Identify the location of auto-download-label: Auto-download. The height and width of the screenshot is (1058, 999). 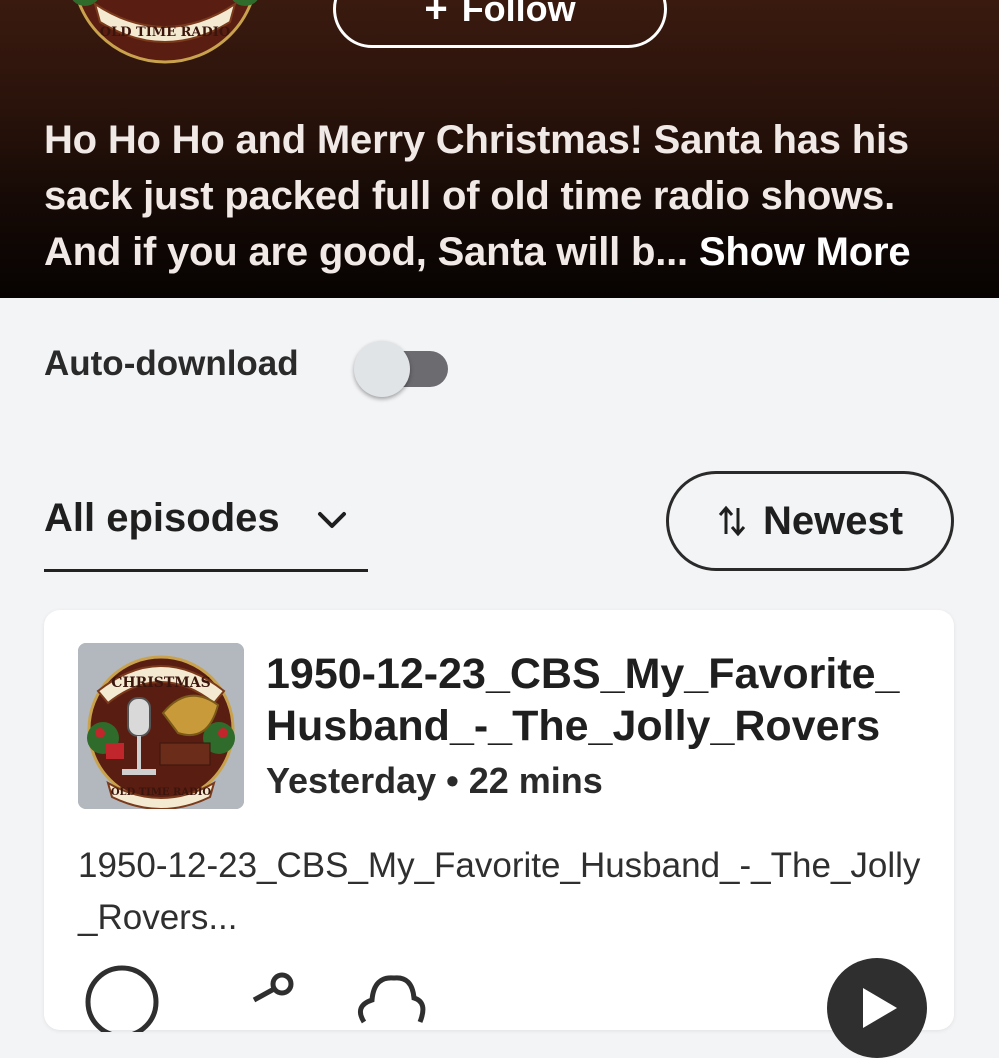
(171, 363).